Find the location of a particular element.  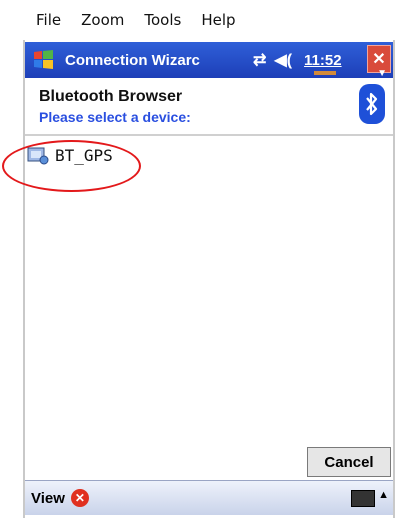

menu-zoom: Zoom is located at coordinates (102, 20).